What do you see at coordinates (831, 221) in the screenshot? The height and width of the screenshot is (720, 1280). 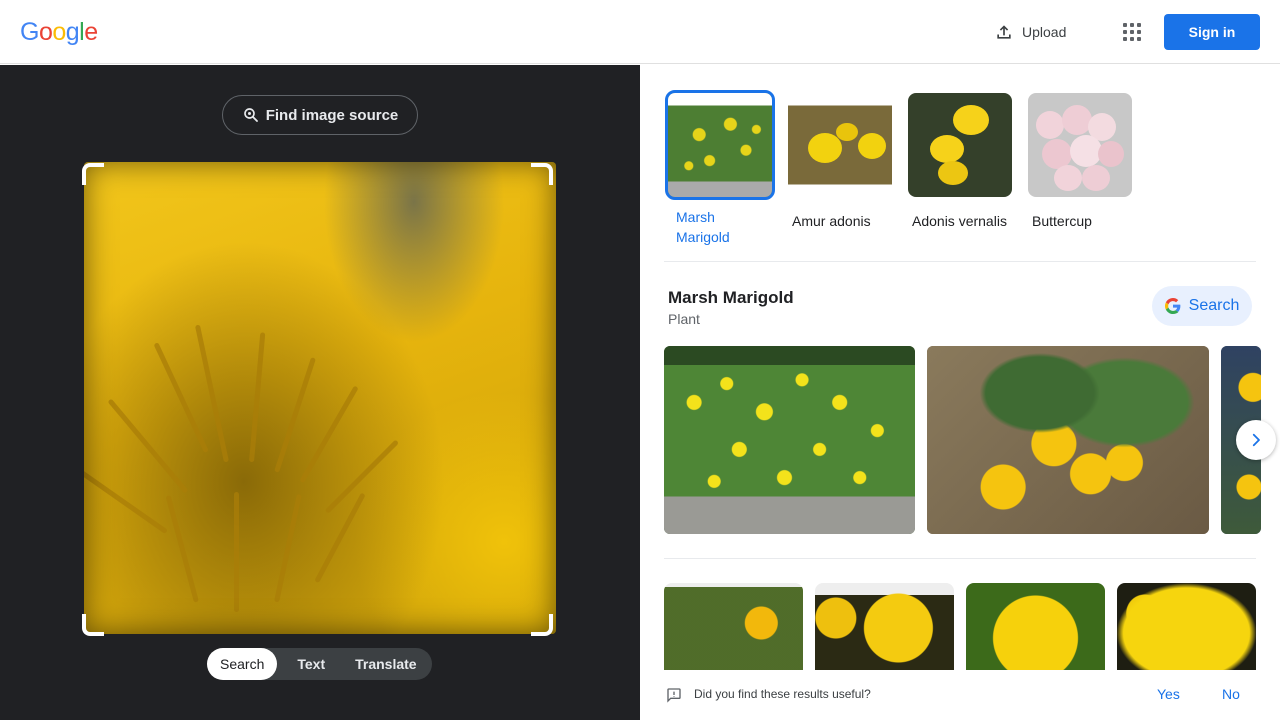 I see `related-chip-label: Amur adonis` at bounding box center [831, 221].